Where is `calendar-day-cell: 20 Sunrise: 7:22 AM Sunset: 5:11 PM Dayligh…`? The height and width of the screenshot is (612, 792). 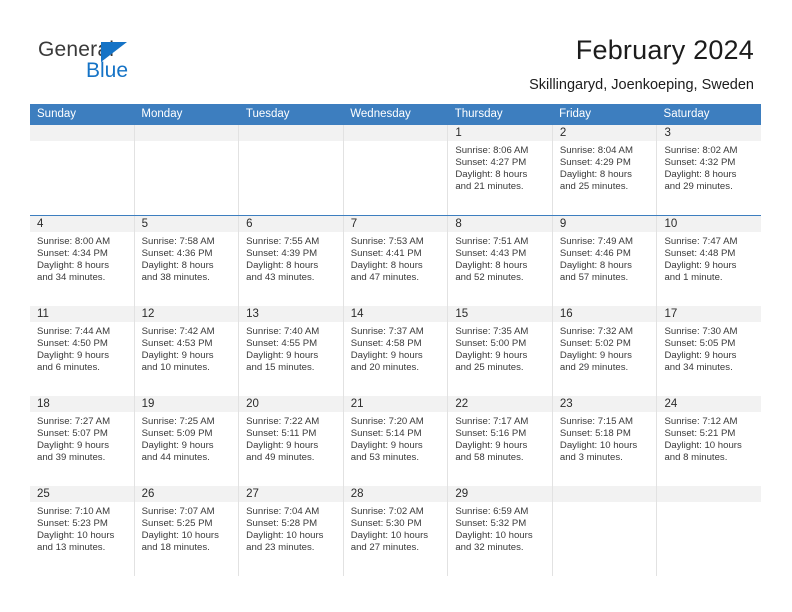 calendar-day-cell: 20 Sunrise: 7:22 AM Sunset: 5:11 PM Dayligh… is located at coordinates (290, 441).